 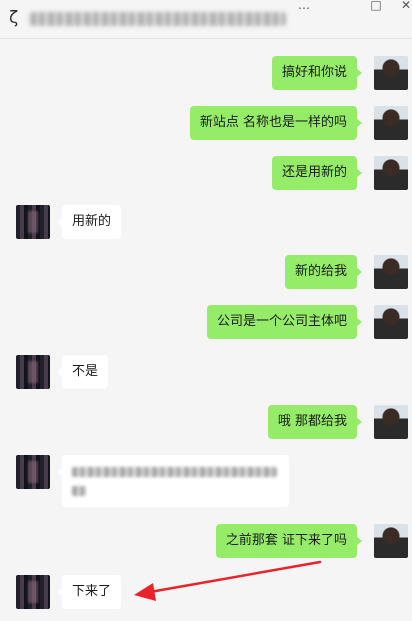 I want to click on message-bubble-sent: 还是用新的, so click(x=317, y=173).